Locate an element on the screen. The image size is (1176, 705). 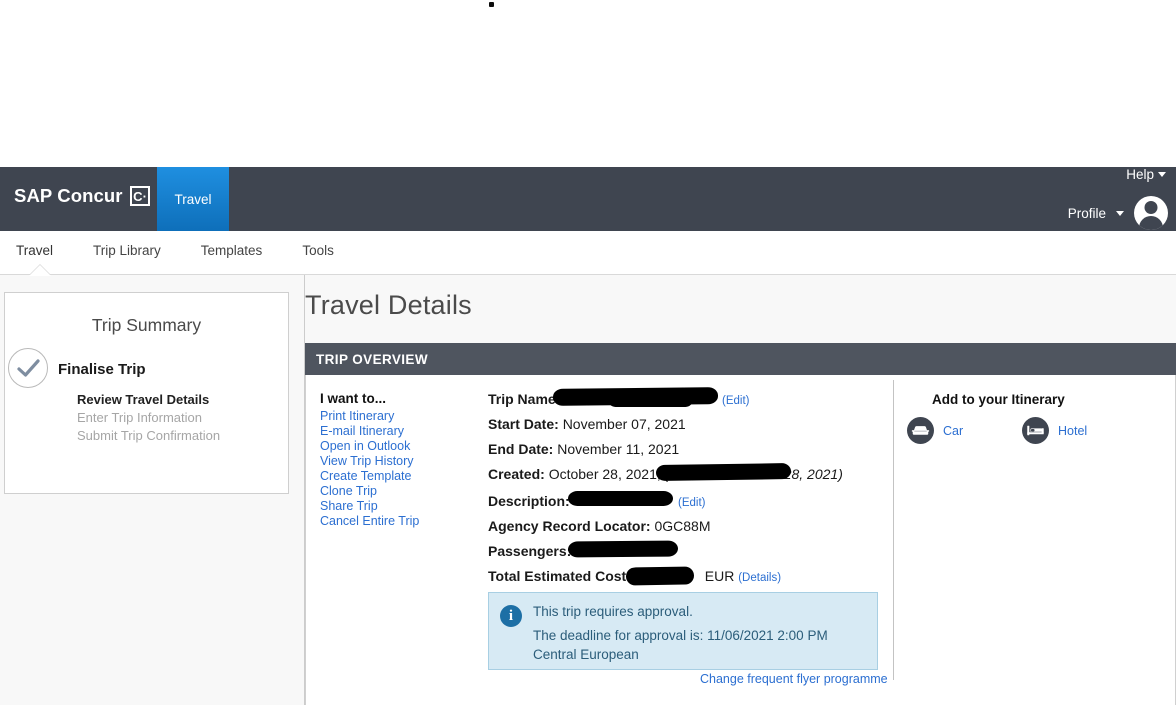
travel-app-chip: Travel is located at coordinates (193, 199).